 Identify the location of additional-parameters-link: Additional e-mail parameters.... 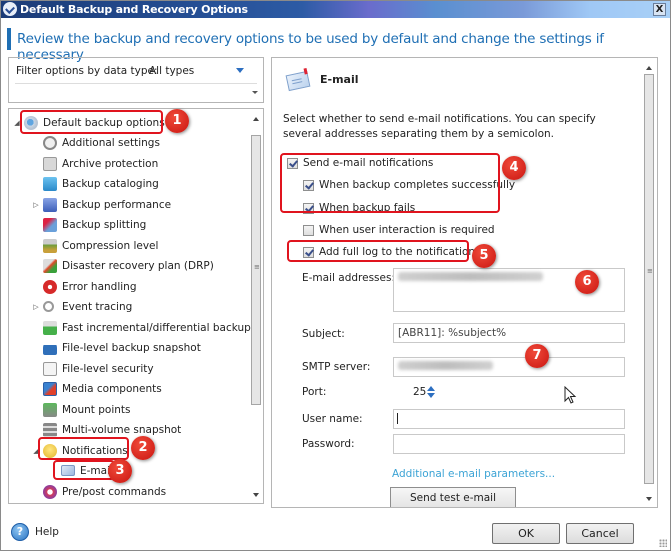
(473, 474).